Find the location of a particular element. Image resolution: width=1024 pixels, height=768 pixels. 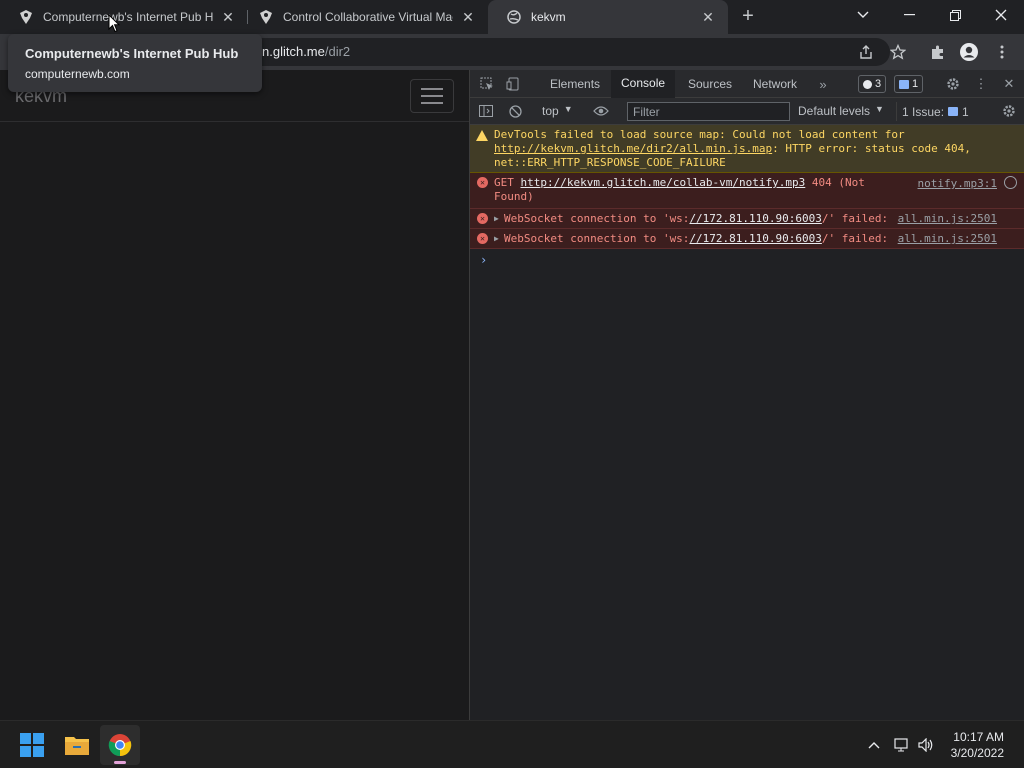

show-hidden-icons-chevron-icon is located at coordinates (874, 745).